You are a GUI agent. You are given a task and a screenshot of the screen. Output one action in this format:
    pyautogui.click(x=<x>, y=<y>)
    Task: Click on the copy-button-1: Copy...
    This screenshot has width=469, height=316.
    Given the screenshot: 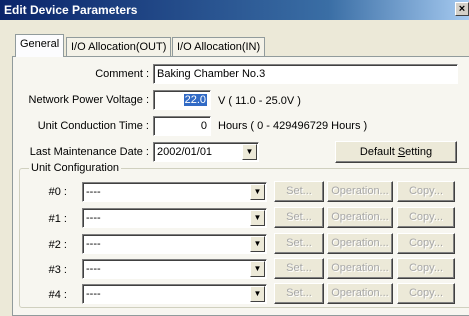 What is the action you would take?
    pyautogui.click(x=426, y=217)
    